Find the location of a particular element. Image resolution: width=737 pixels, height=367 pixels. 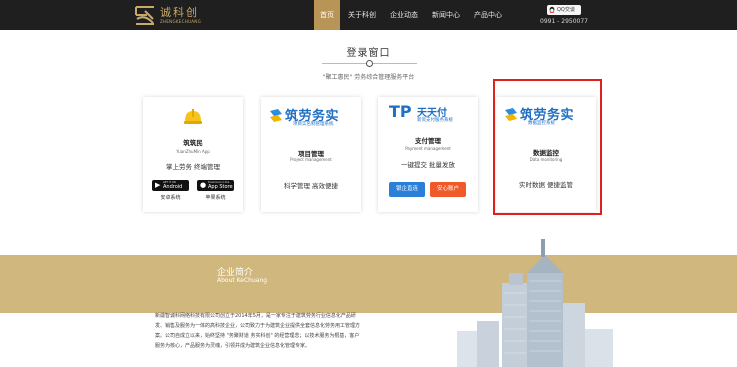

card-description: 掌上劳务 终端管理 is located at coordinates (193, 167).